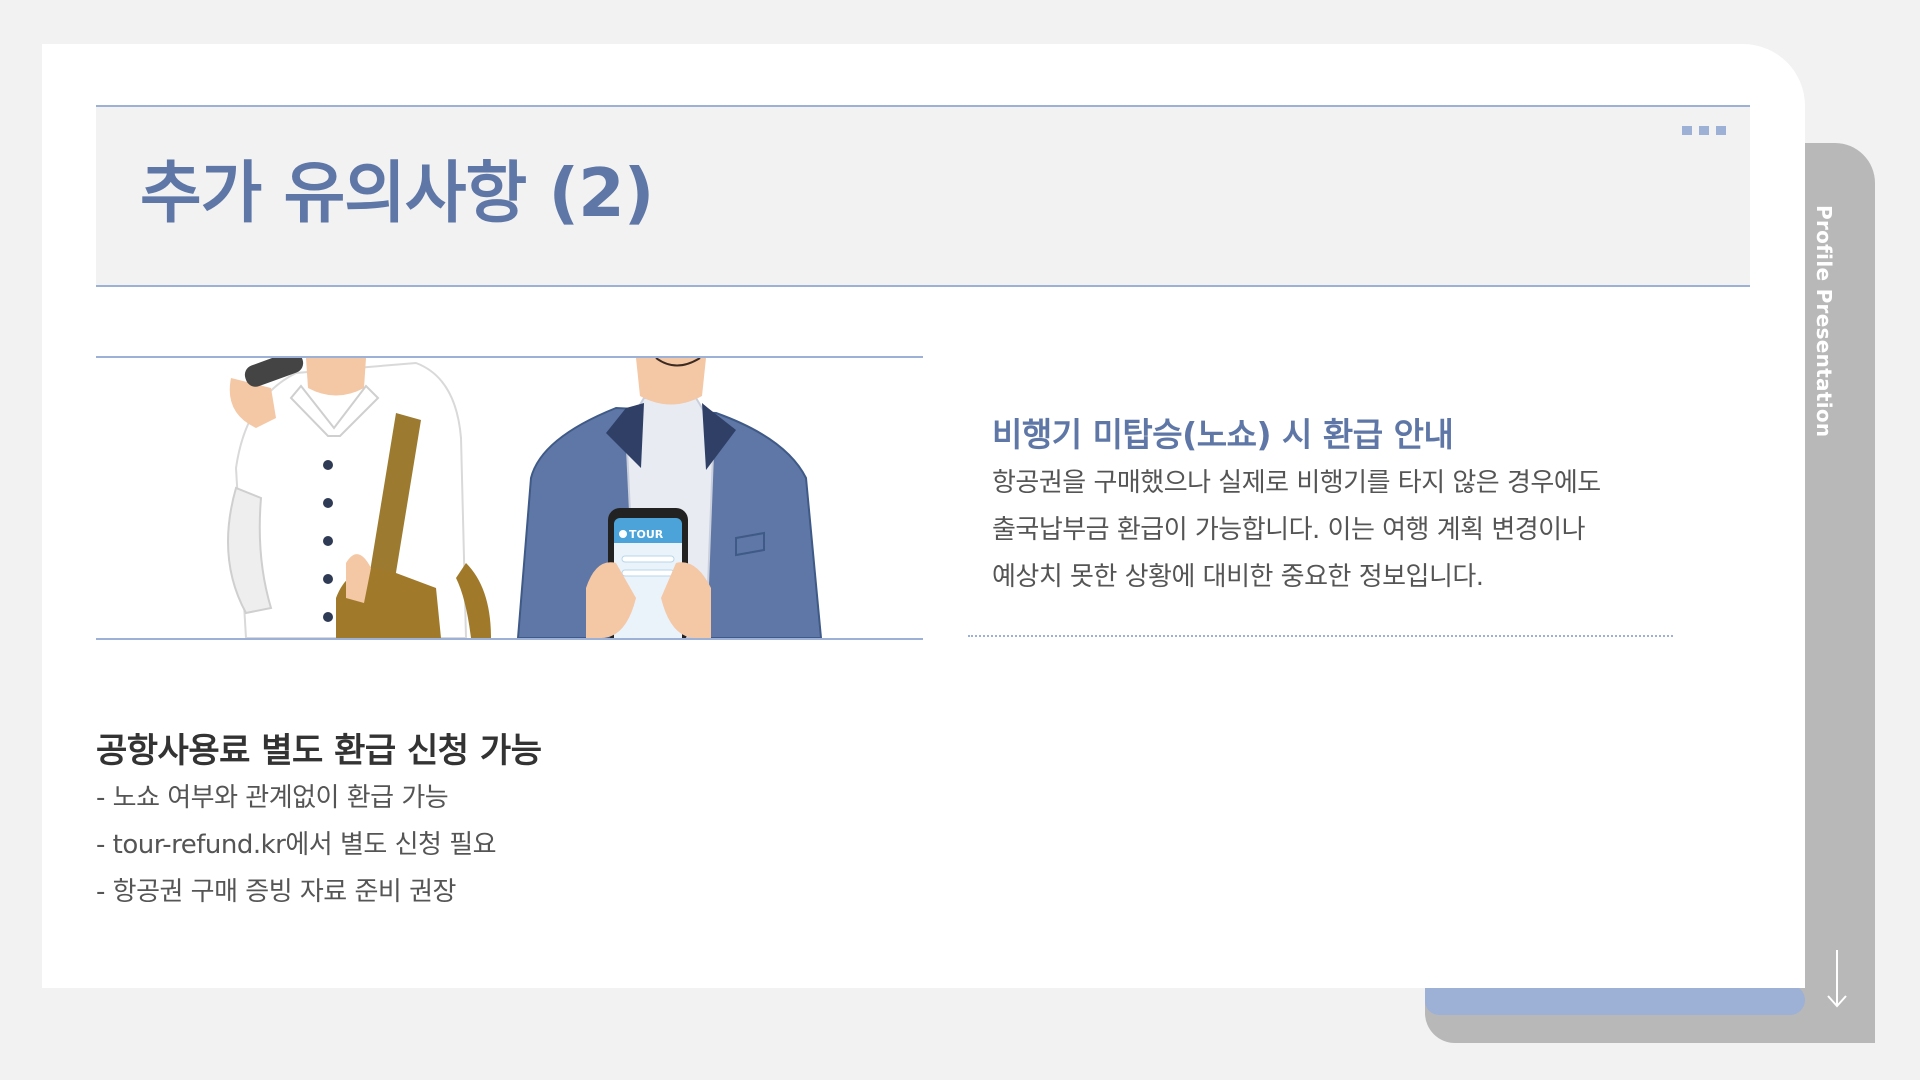 The width and height of the screenshot is (1920, 1080). What do you see at coordinates (319, 751) in the screenshot?
I see `airport-fee-heading: 공항사용료 별도 환급 신청 가능` at bounding box center [319, 751].